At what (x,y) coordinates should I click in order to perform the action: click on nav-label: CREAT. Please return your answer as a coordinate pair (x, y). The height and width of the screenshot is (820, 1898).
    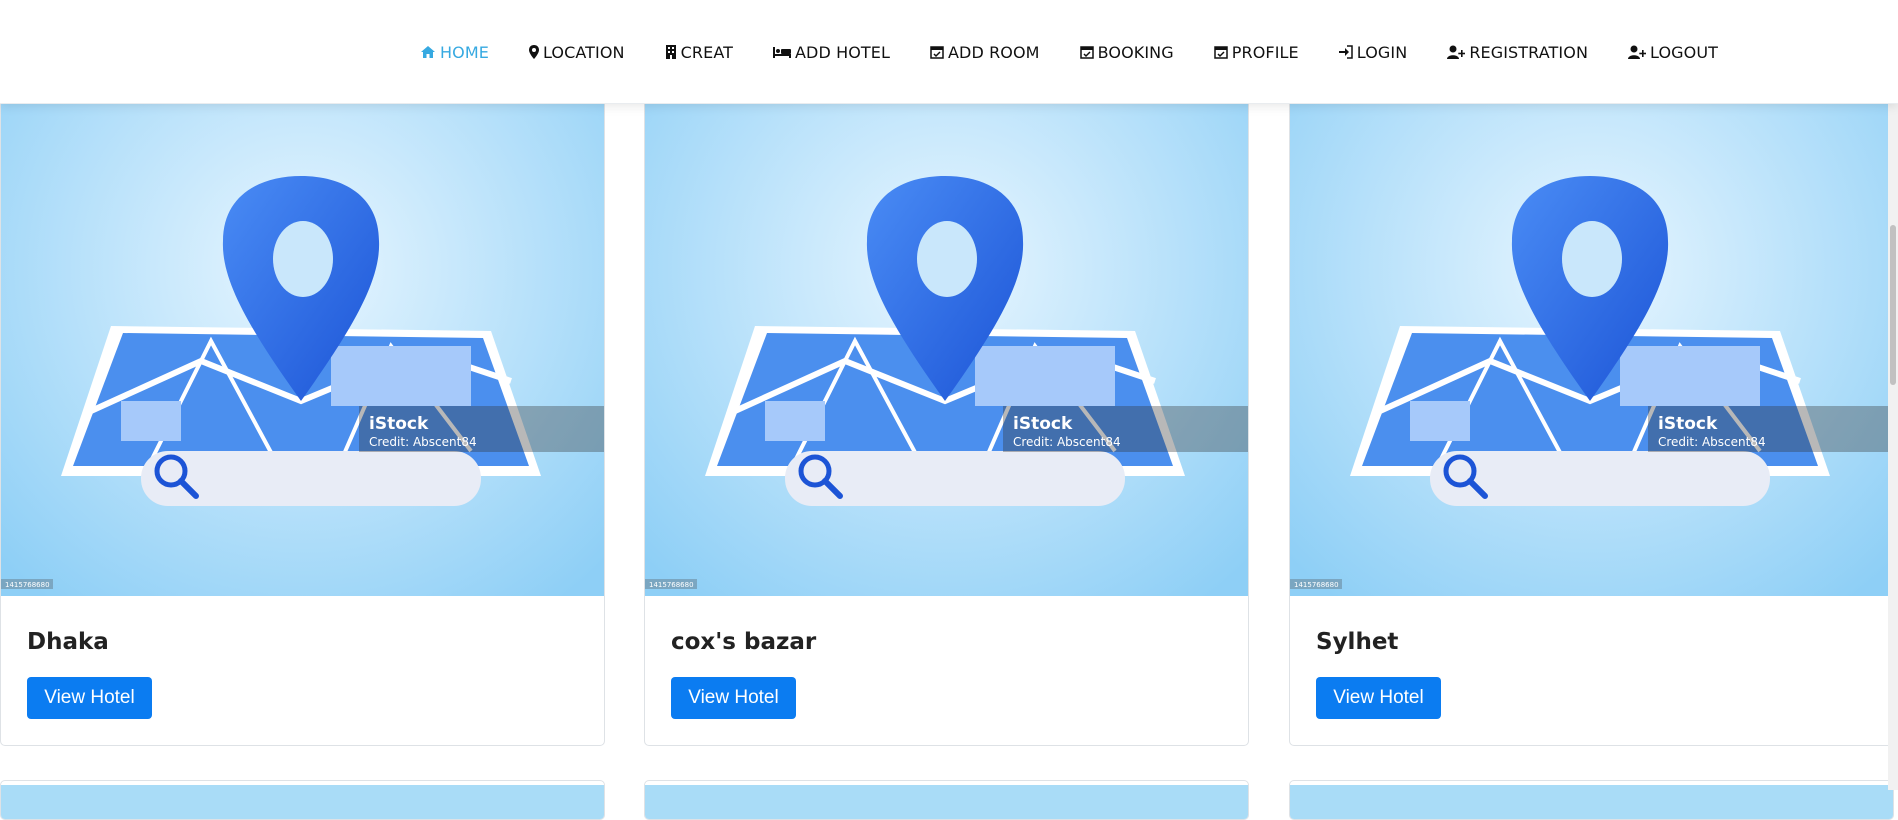
    Looking at the image, I should click on (706, 52).